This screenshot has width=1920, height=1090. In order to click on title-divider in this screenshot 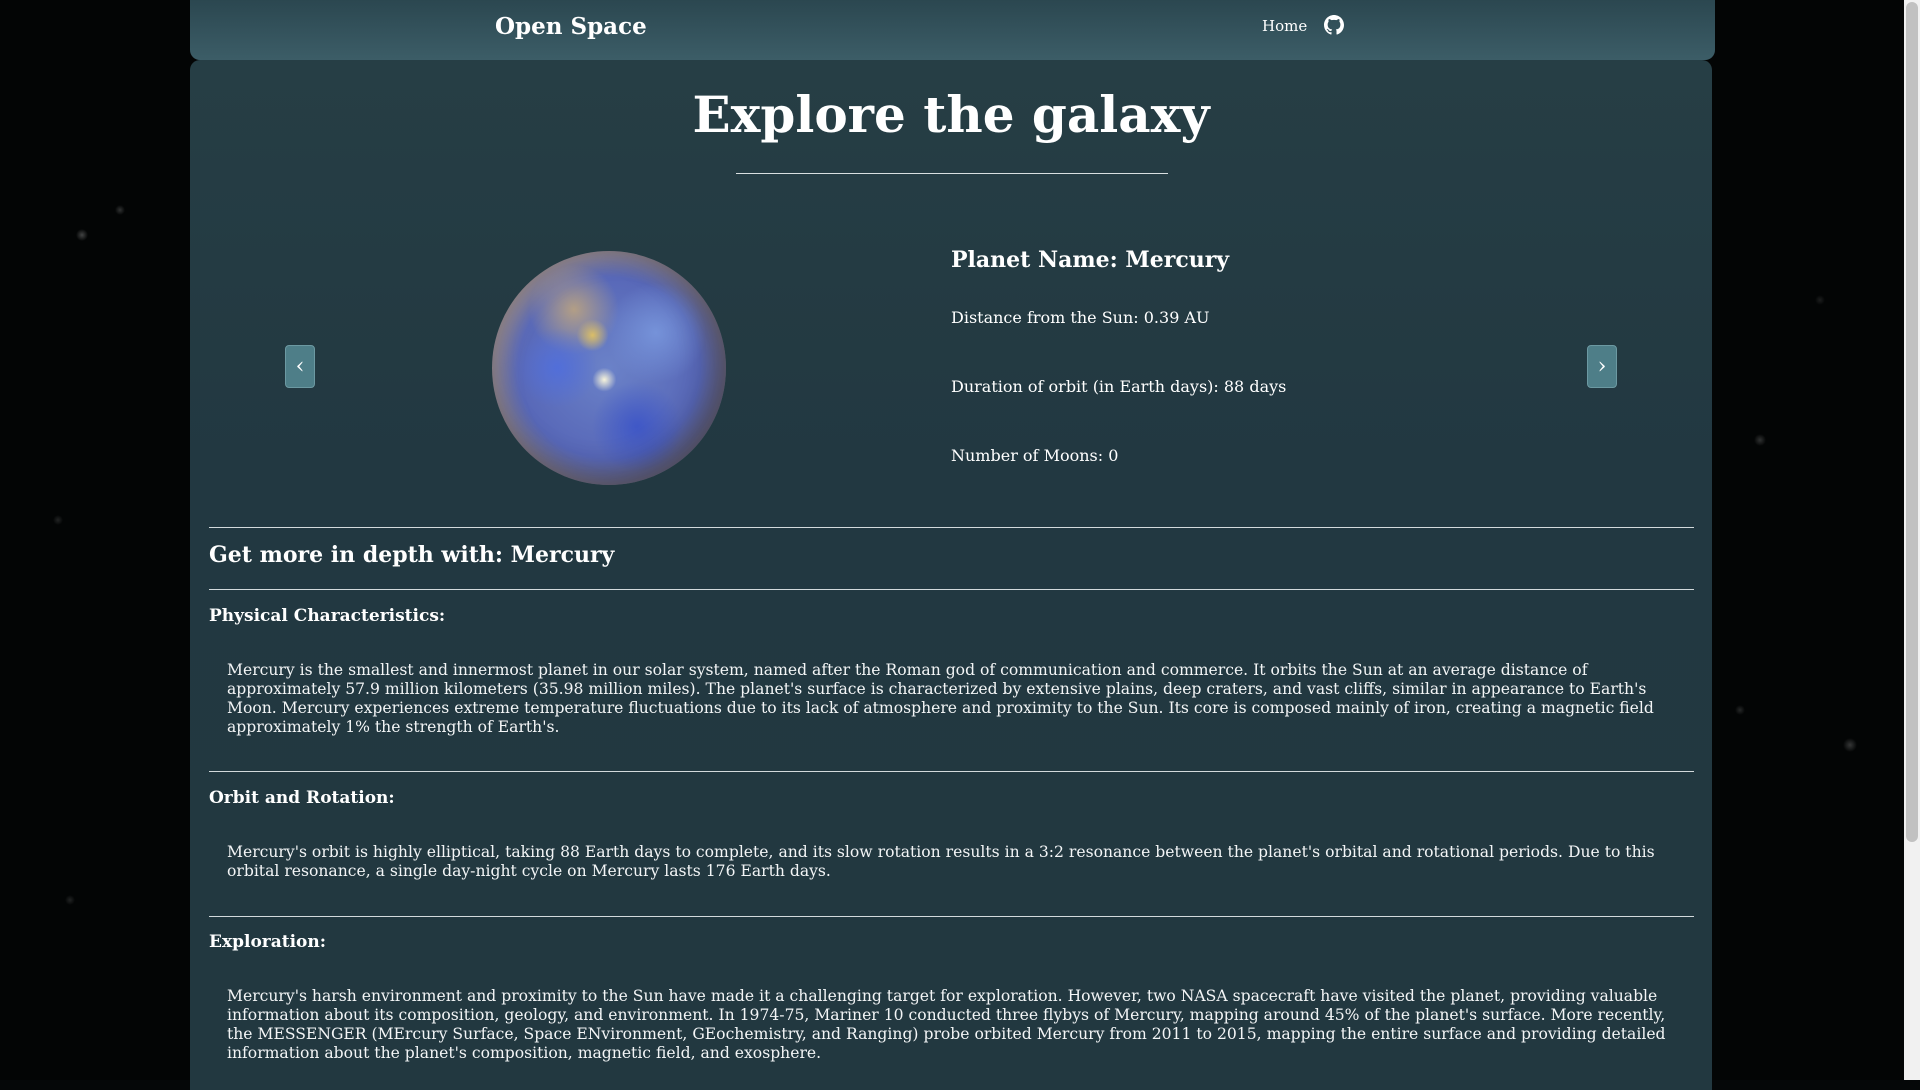, I will do `click(952, 173)`.